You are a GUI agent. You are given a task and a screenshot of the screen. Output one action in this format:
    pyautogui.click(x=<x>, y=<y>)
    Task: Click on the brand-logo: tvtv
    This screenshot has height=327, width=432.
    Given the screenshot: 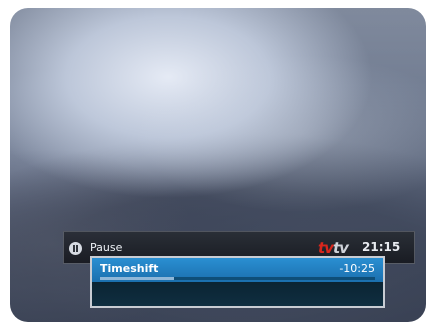 What is the action you would take?
    pyautogui.click(x=333, y=248)
    